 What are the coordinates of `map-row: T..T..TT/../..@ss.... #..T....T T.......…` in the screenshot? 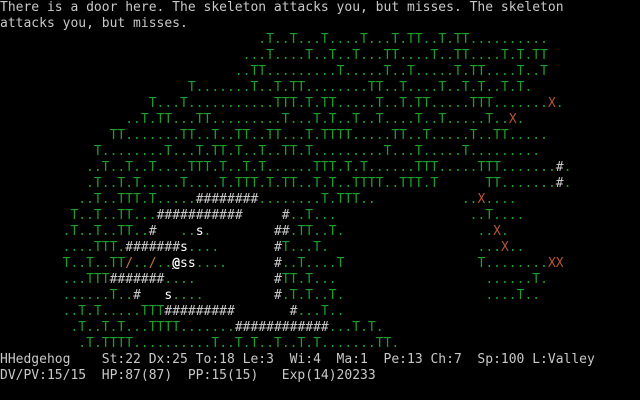 It's located at (320, 264).